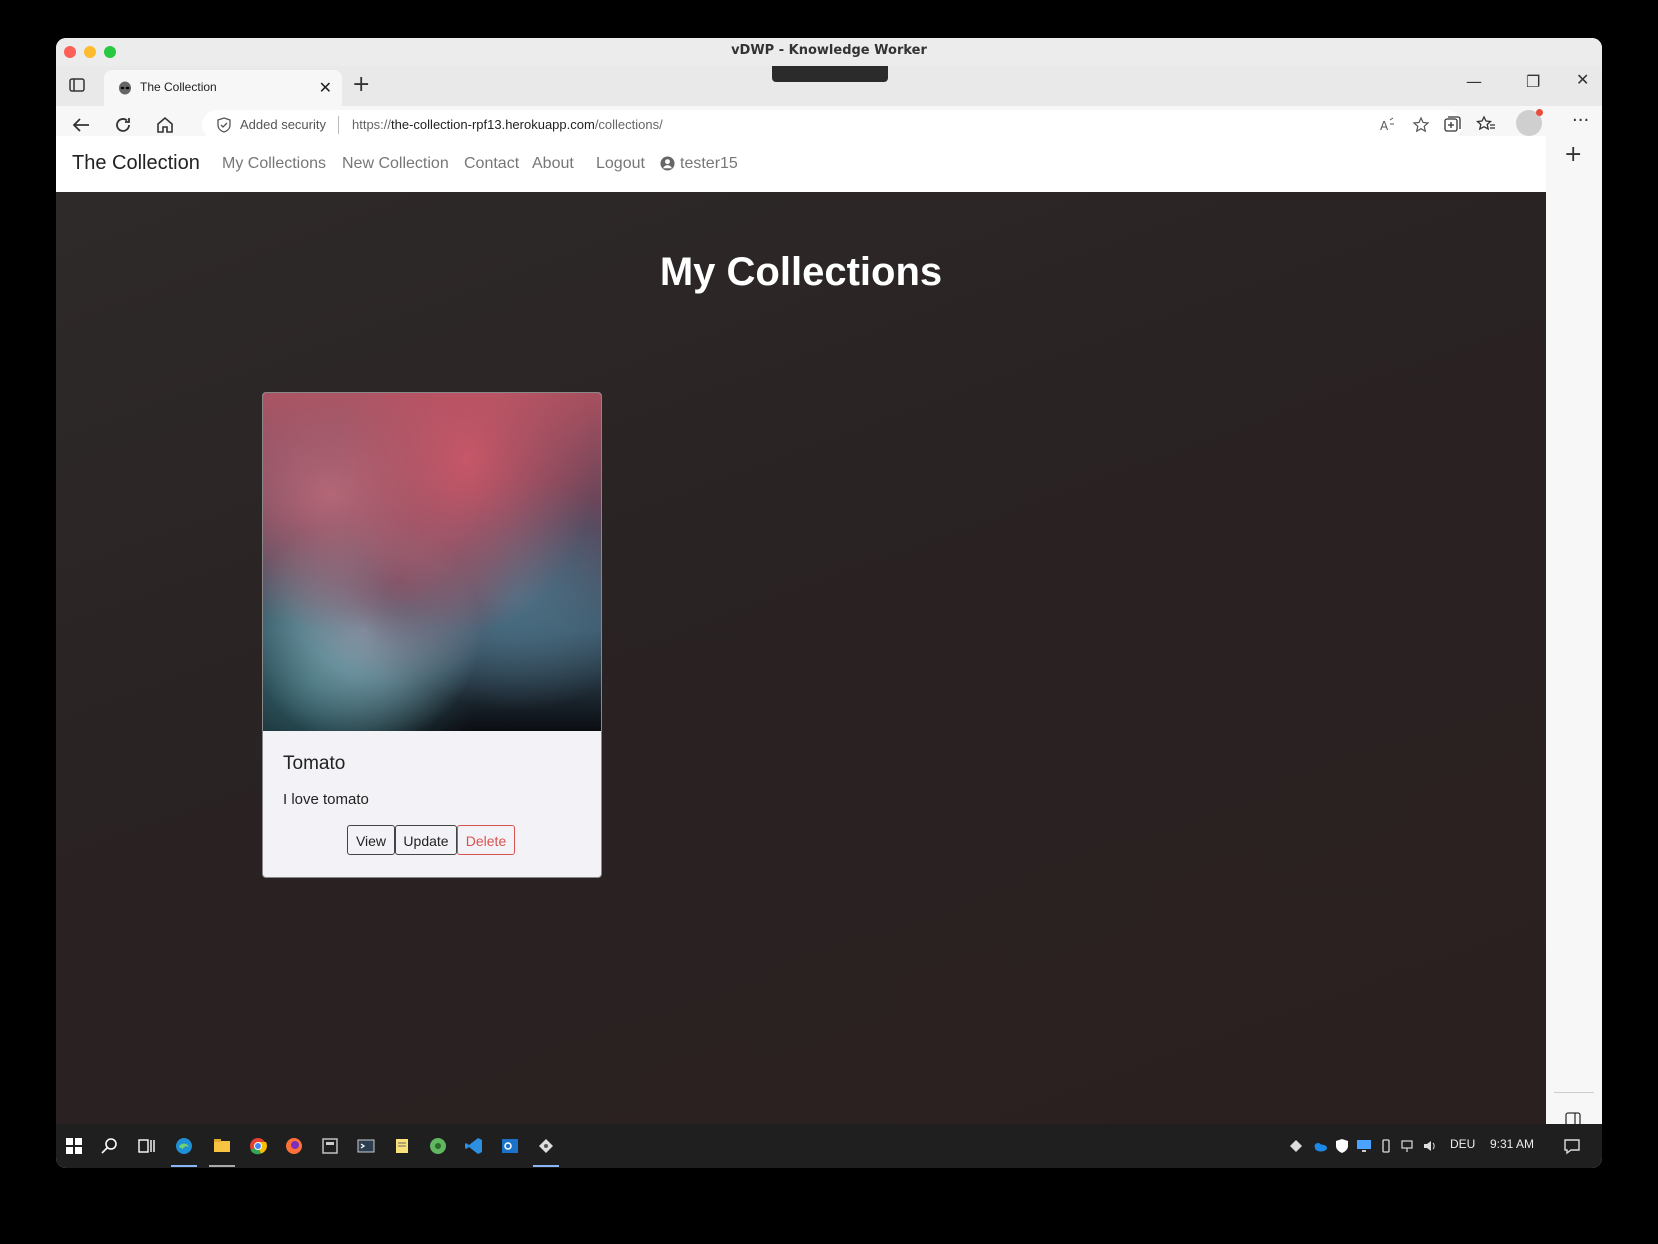  Describe the element at coordinates (830, 74) in the screenshot. I see `remote-session-handle` at that location.